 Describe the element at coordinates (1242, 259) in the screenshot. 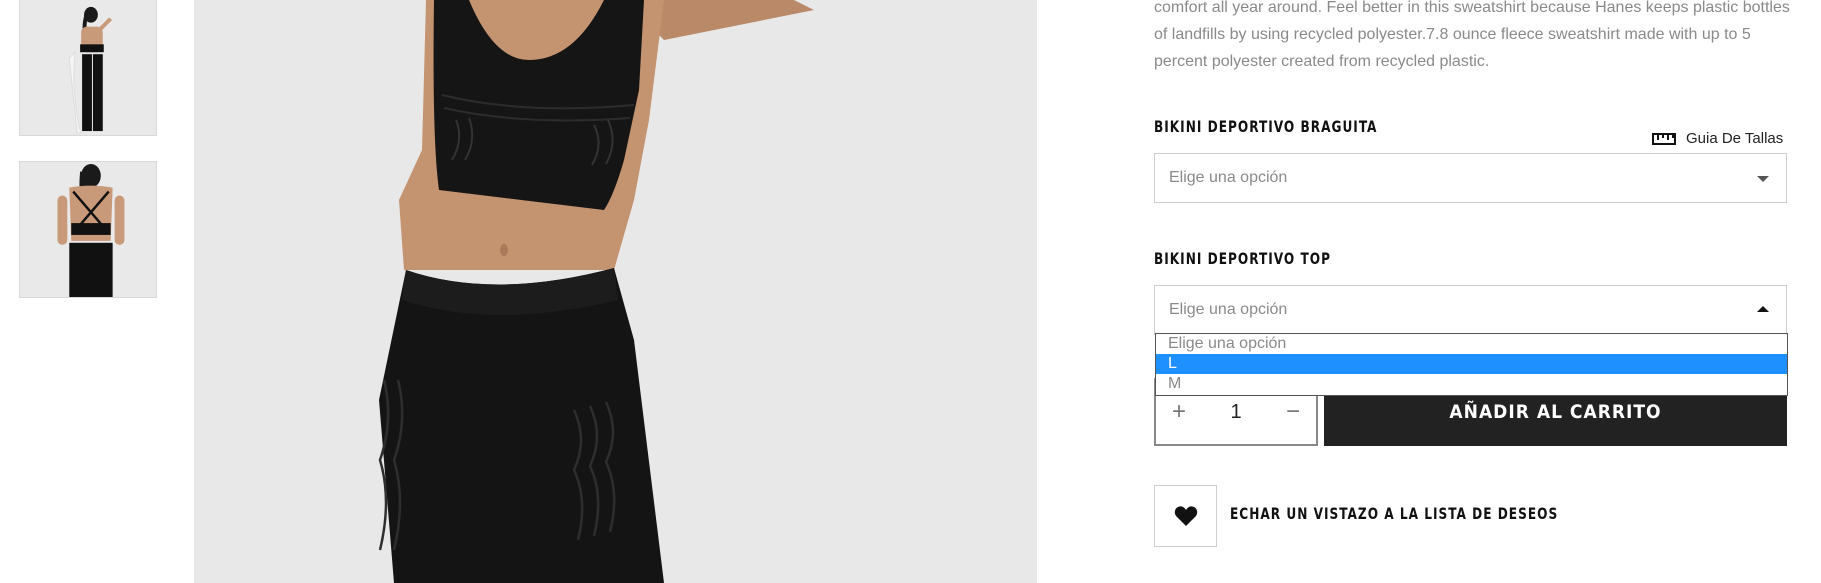

I see `attribute-label-top: BIKINI DEPORTIVO TOP` at that location.